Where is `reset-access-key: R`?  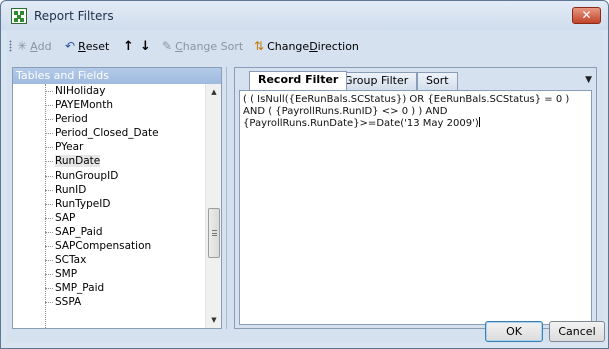 reset-access-key: R is located at coordinates (82, 46).